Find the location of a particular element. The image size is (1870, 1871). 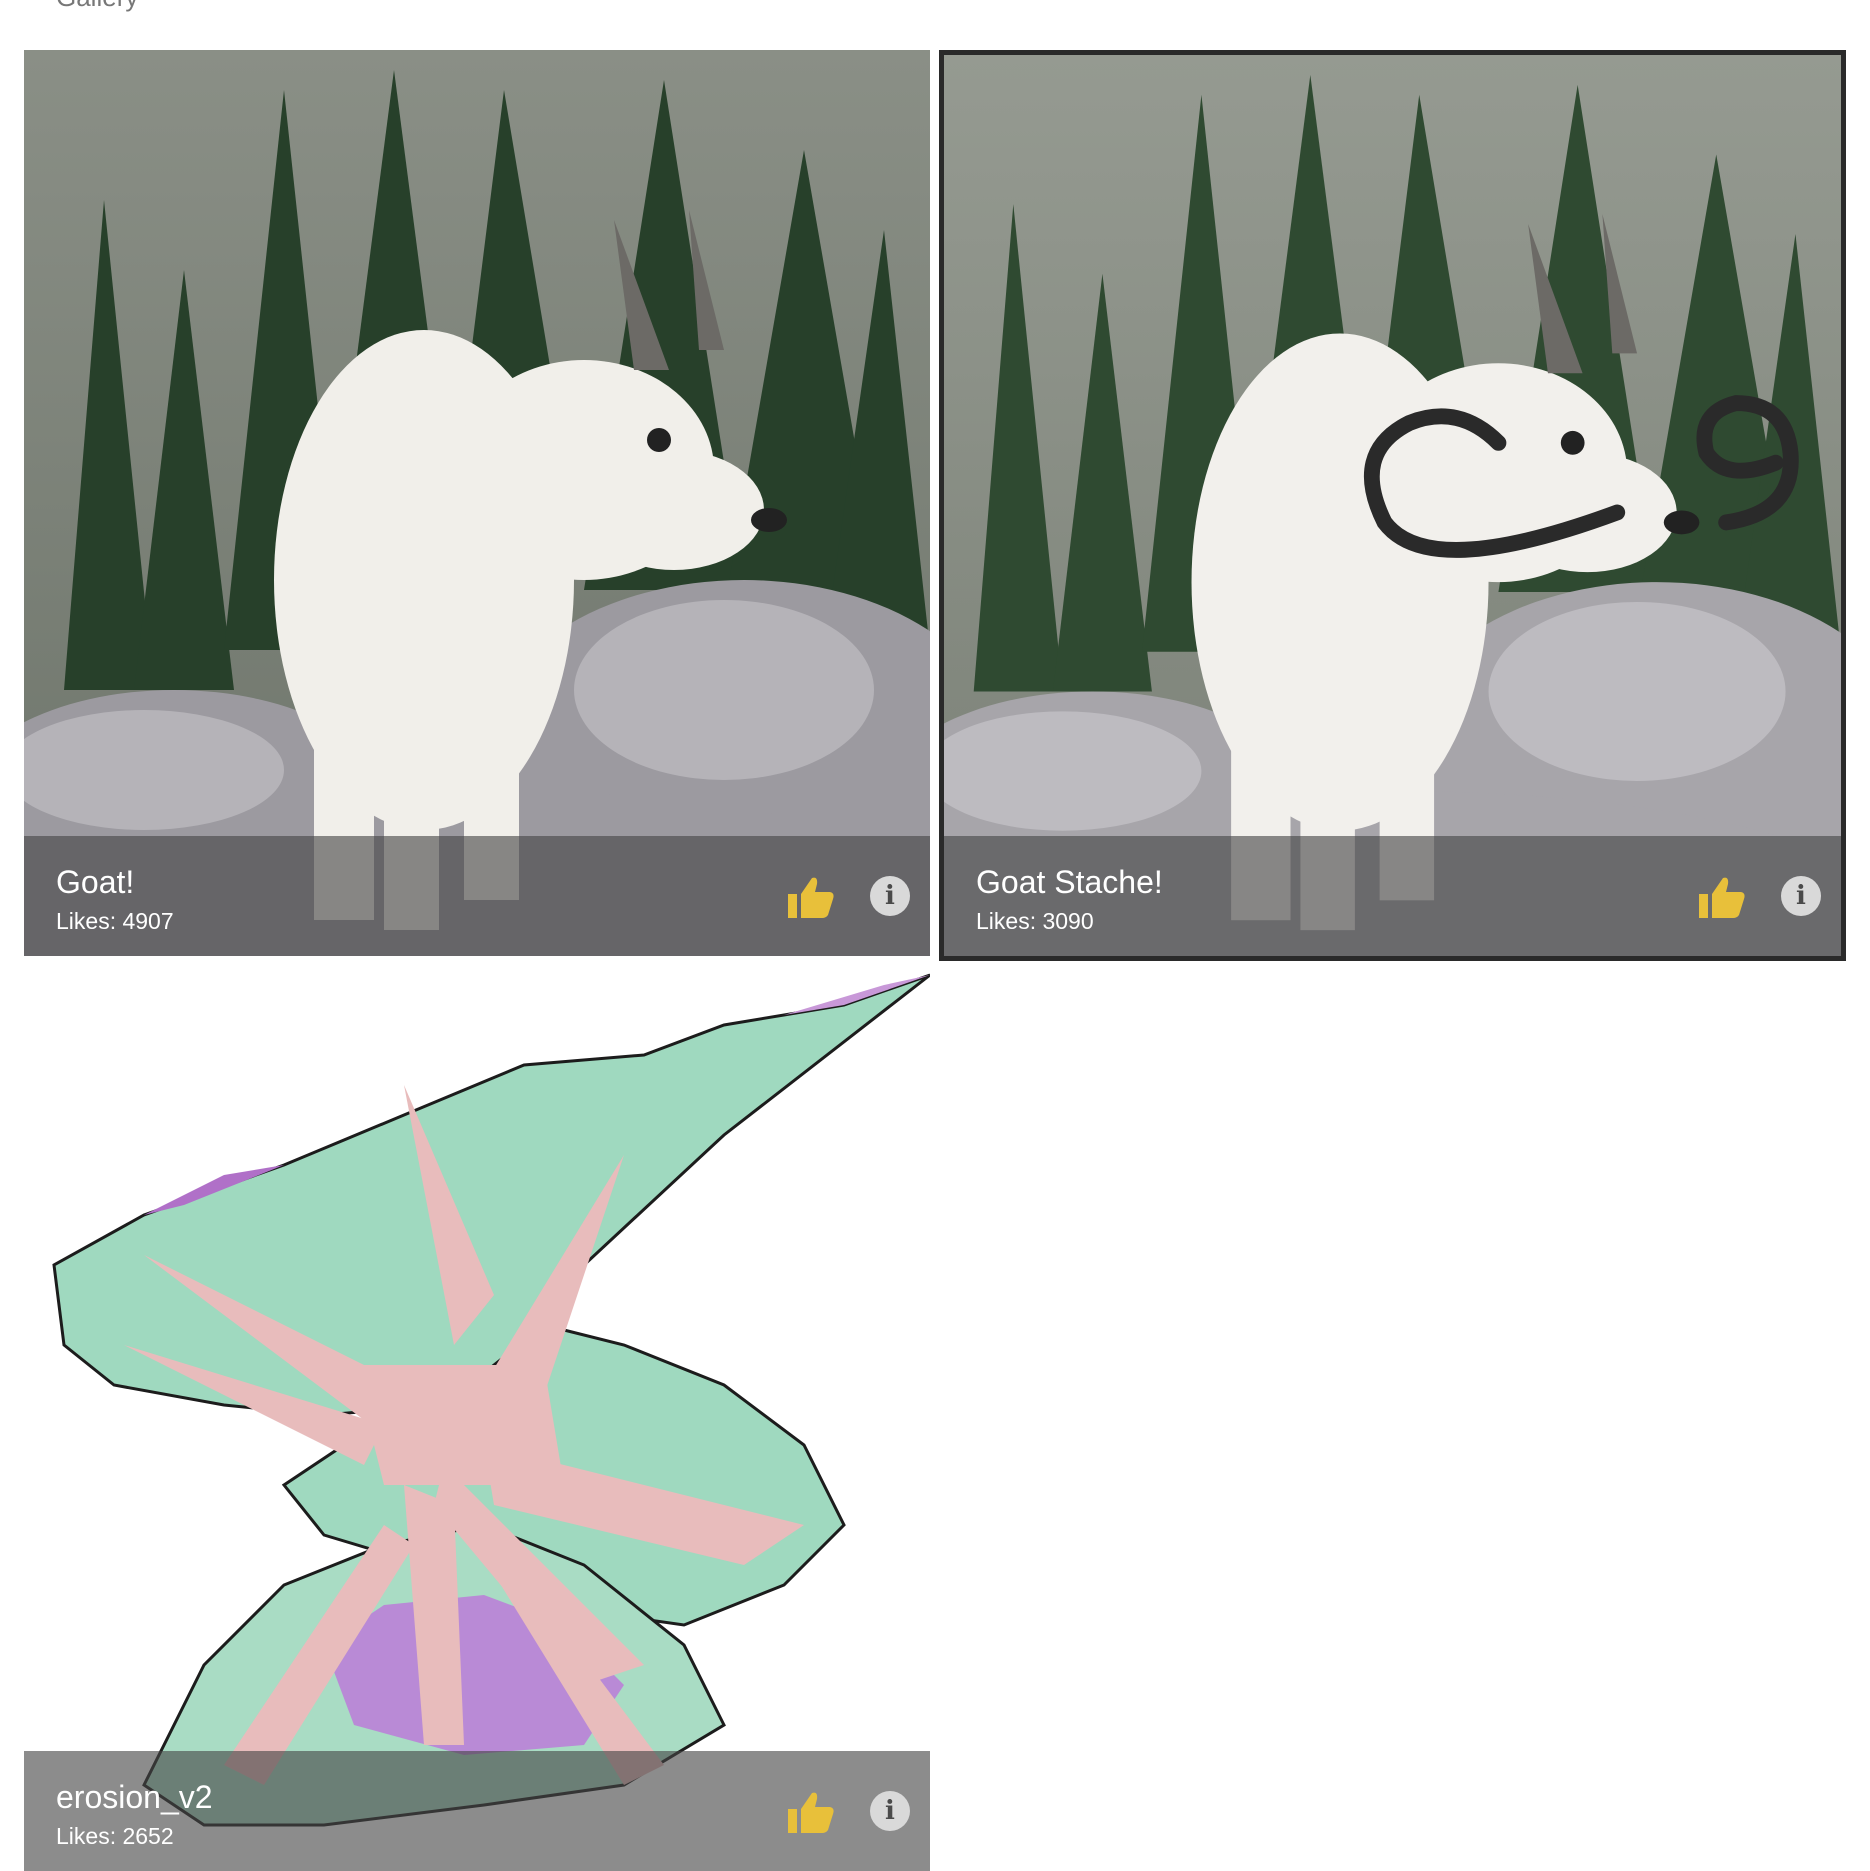

page-title: Gallery is located at coordinates (97, 5).